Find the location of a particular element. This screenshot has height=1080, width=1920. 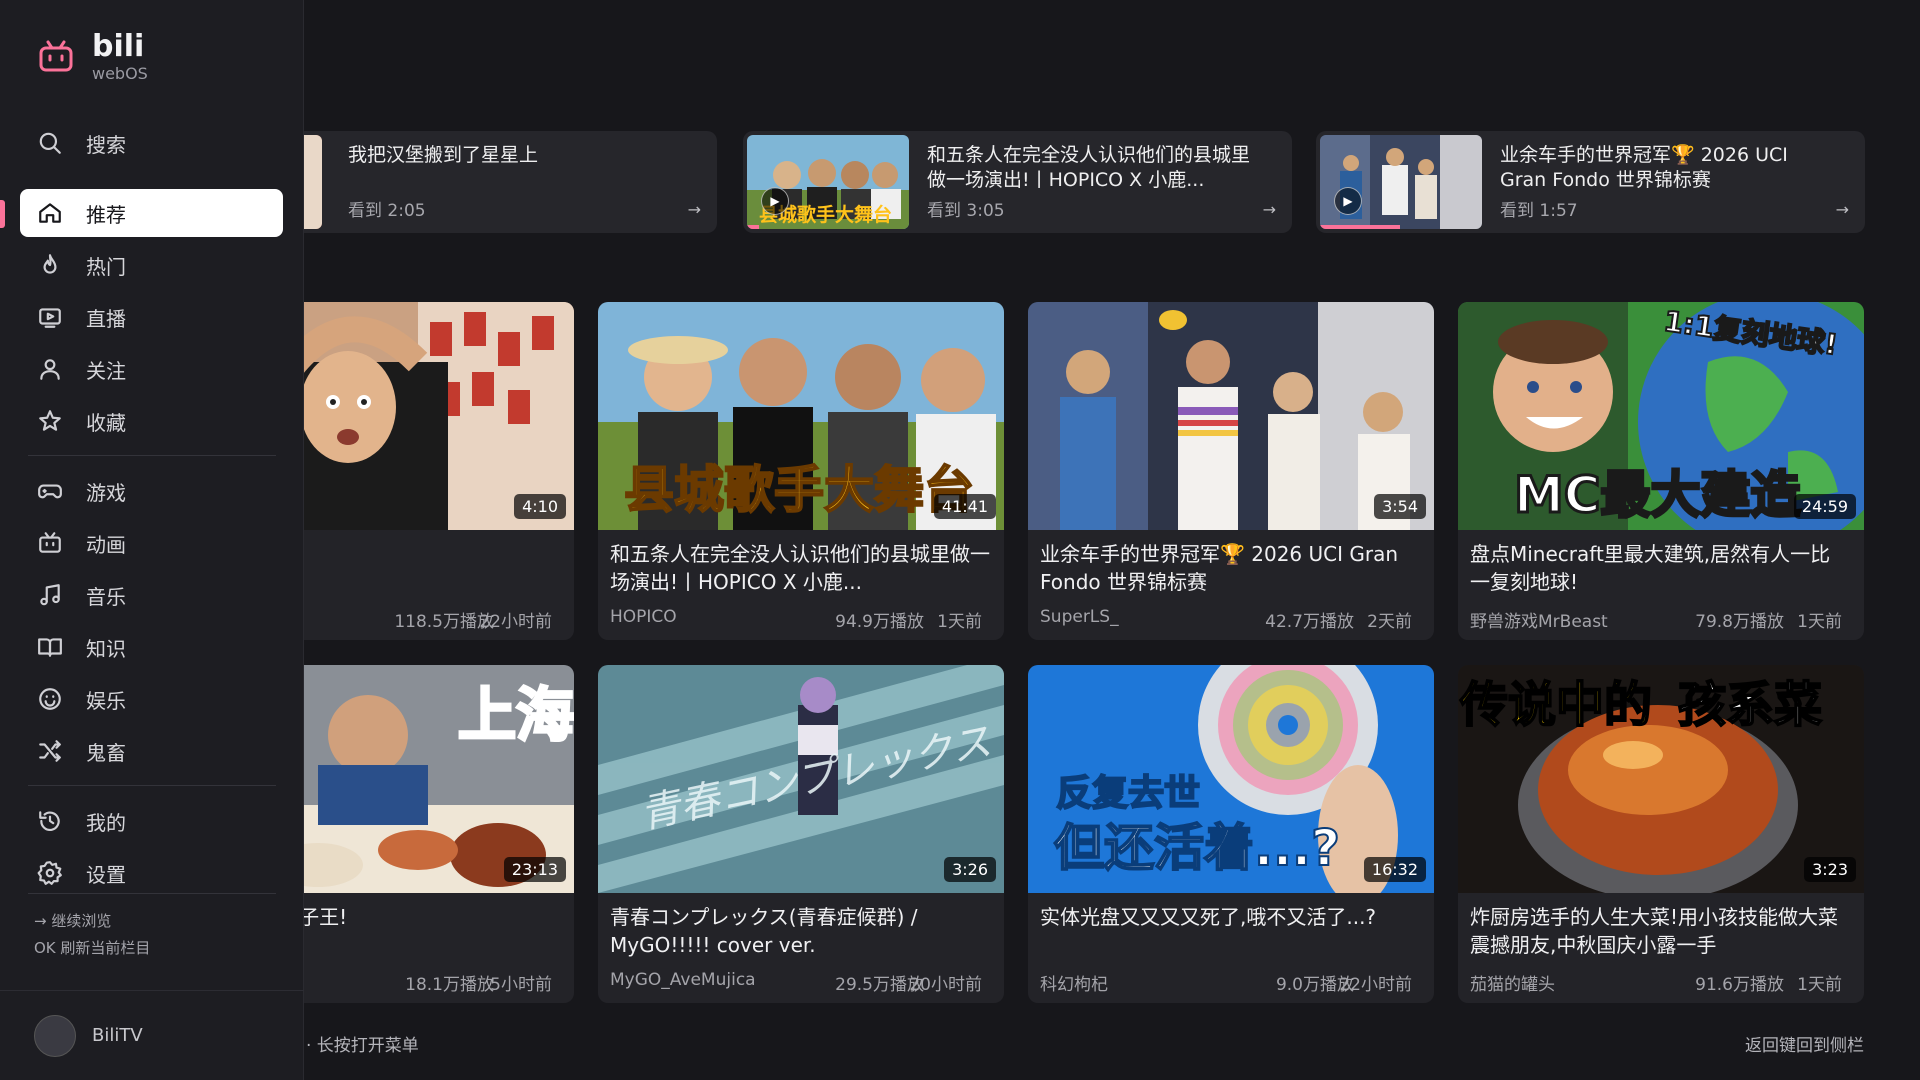

video-title: 炸厨房选手的人生大菜!用小孩技能做大菜震撼朋友,中秋国庆小露一手 is located at coordinates (1654, 931).